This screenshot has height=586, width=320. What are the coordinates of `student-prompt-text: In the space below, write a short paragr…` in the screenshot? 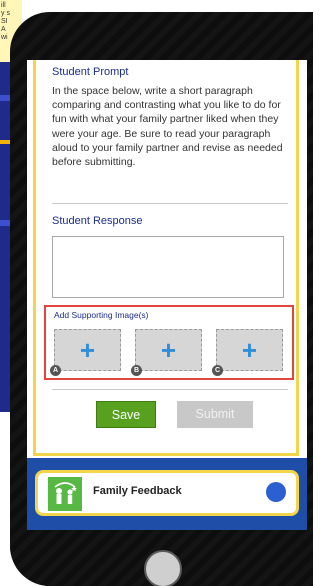 It's located at (167, 127).